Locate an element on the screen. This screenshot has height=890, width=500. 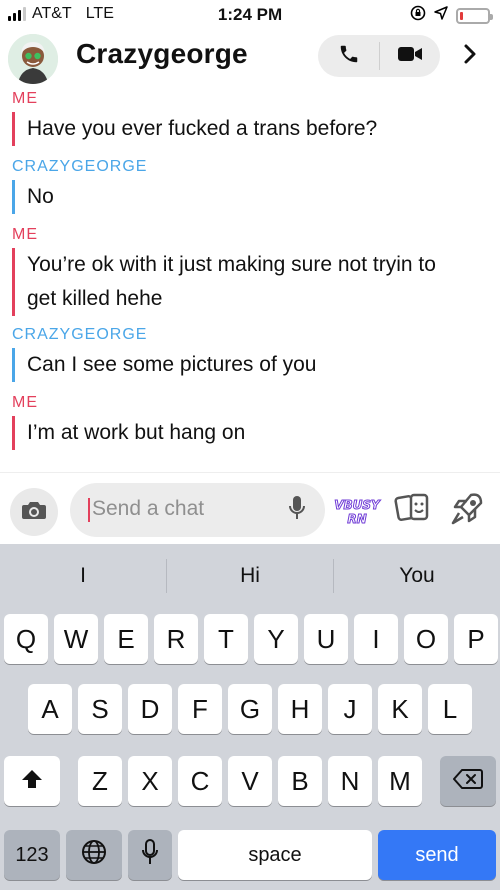
next-button is located at coordinates (470, 56).